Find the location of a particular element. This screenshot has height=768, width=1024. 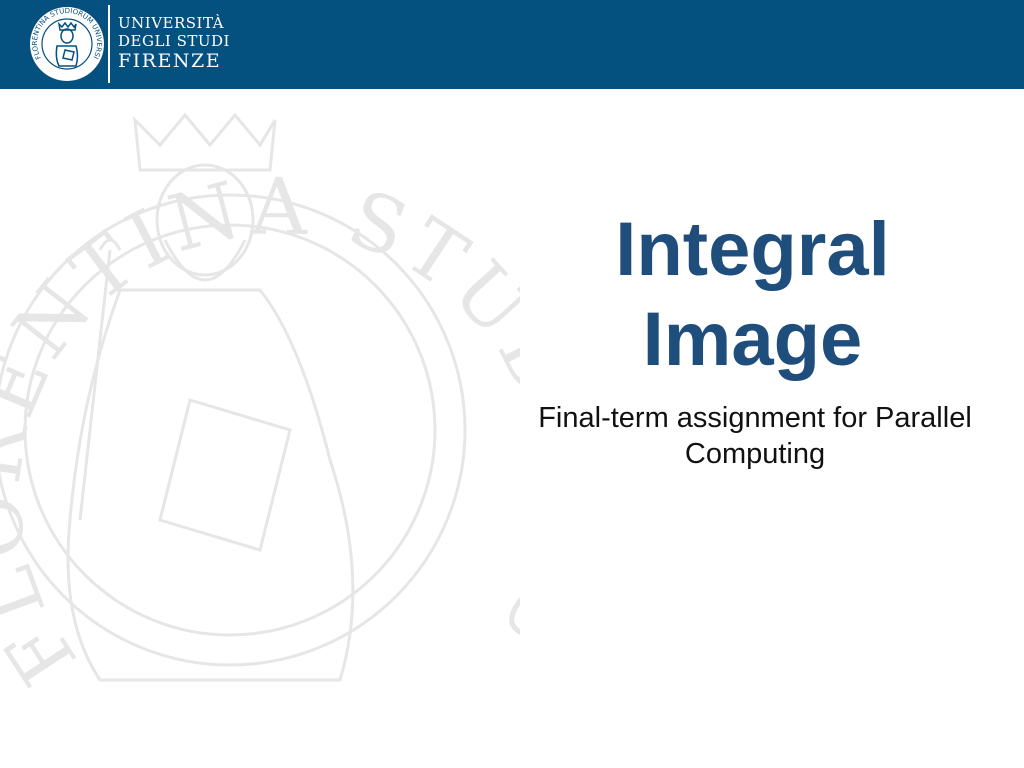

logo-line-3: FIRENZE is located at coordinates (170, 61).